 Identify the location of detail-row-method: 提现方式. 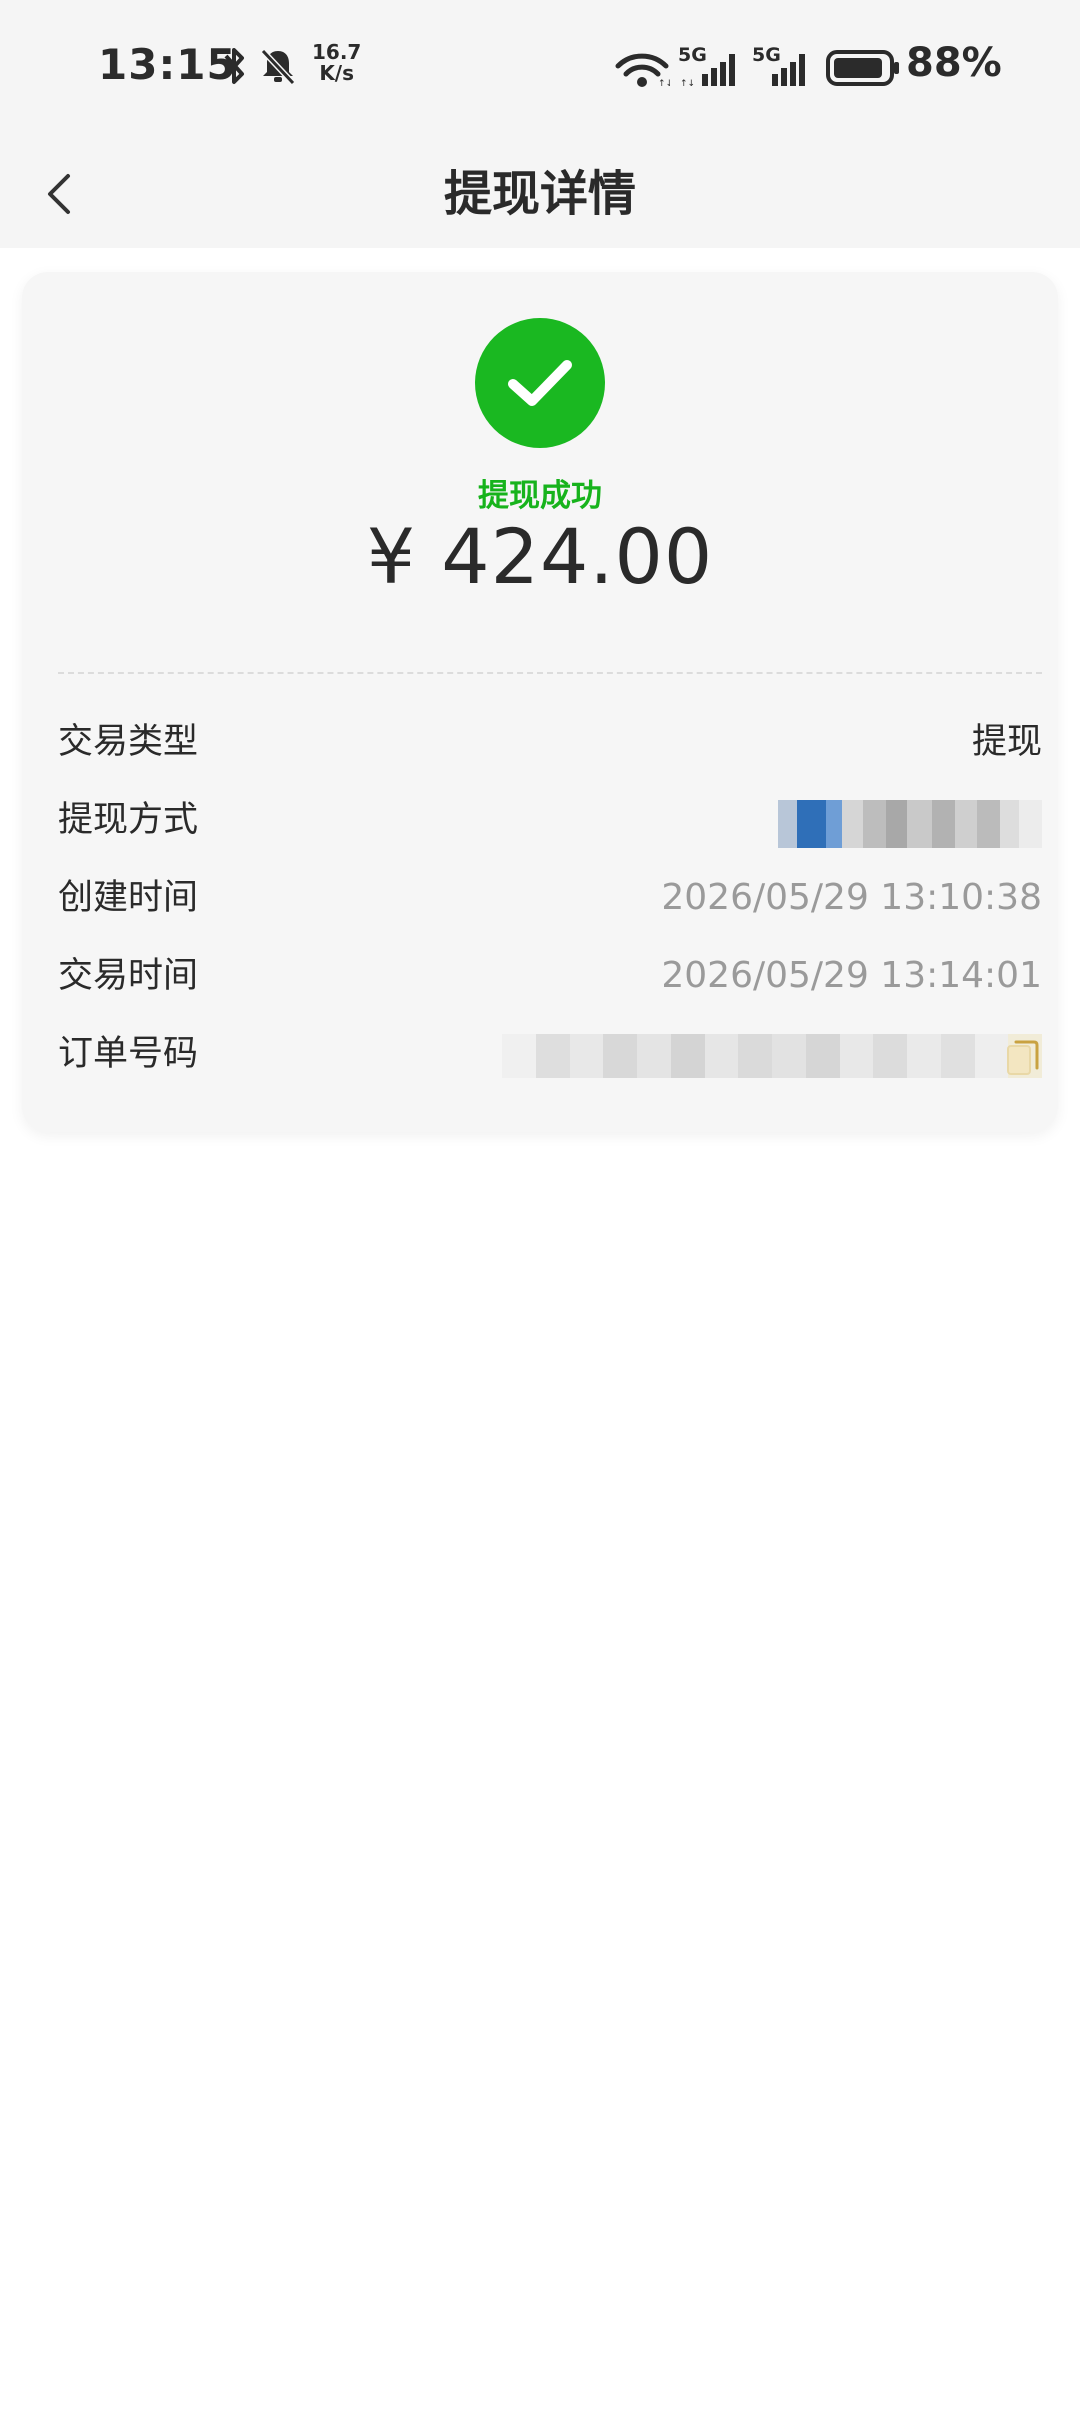
(550, 820).